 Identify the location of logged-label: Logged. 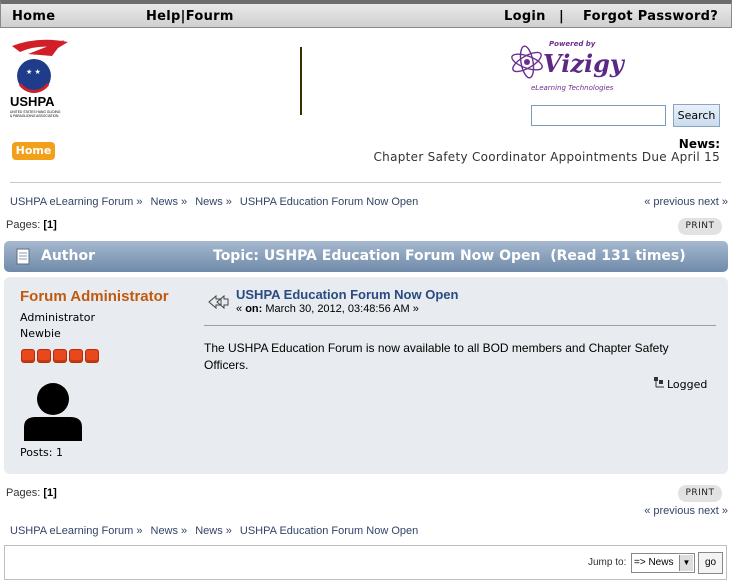
(687, 384).